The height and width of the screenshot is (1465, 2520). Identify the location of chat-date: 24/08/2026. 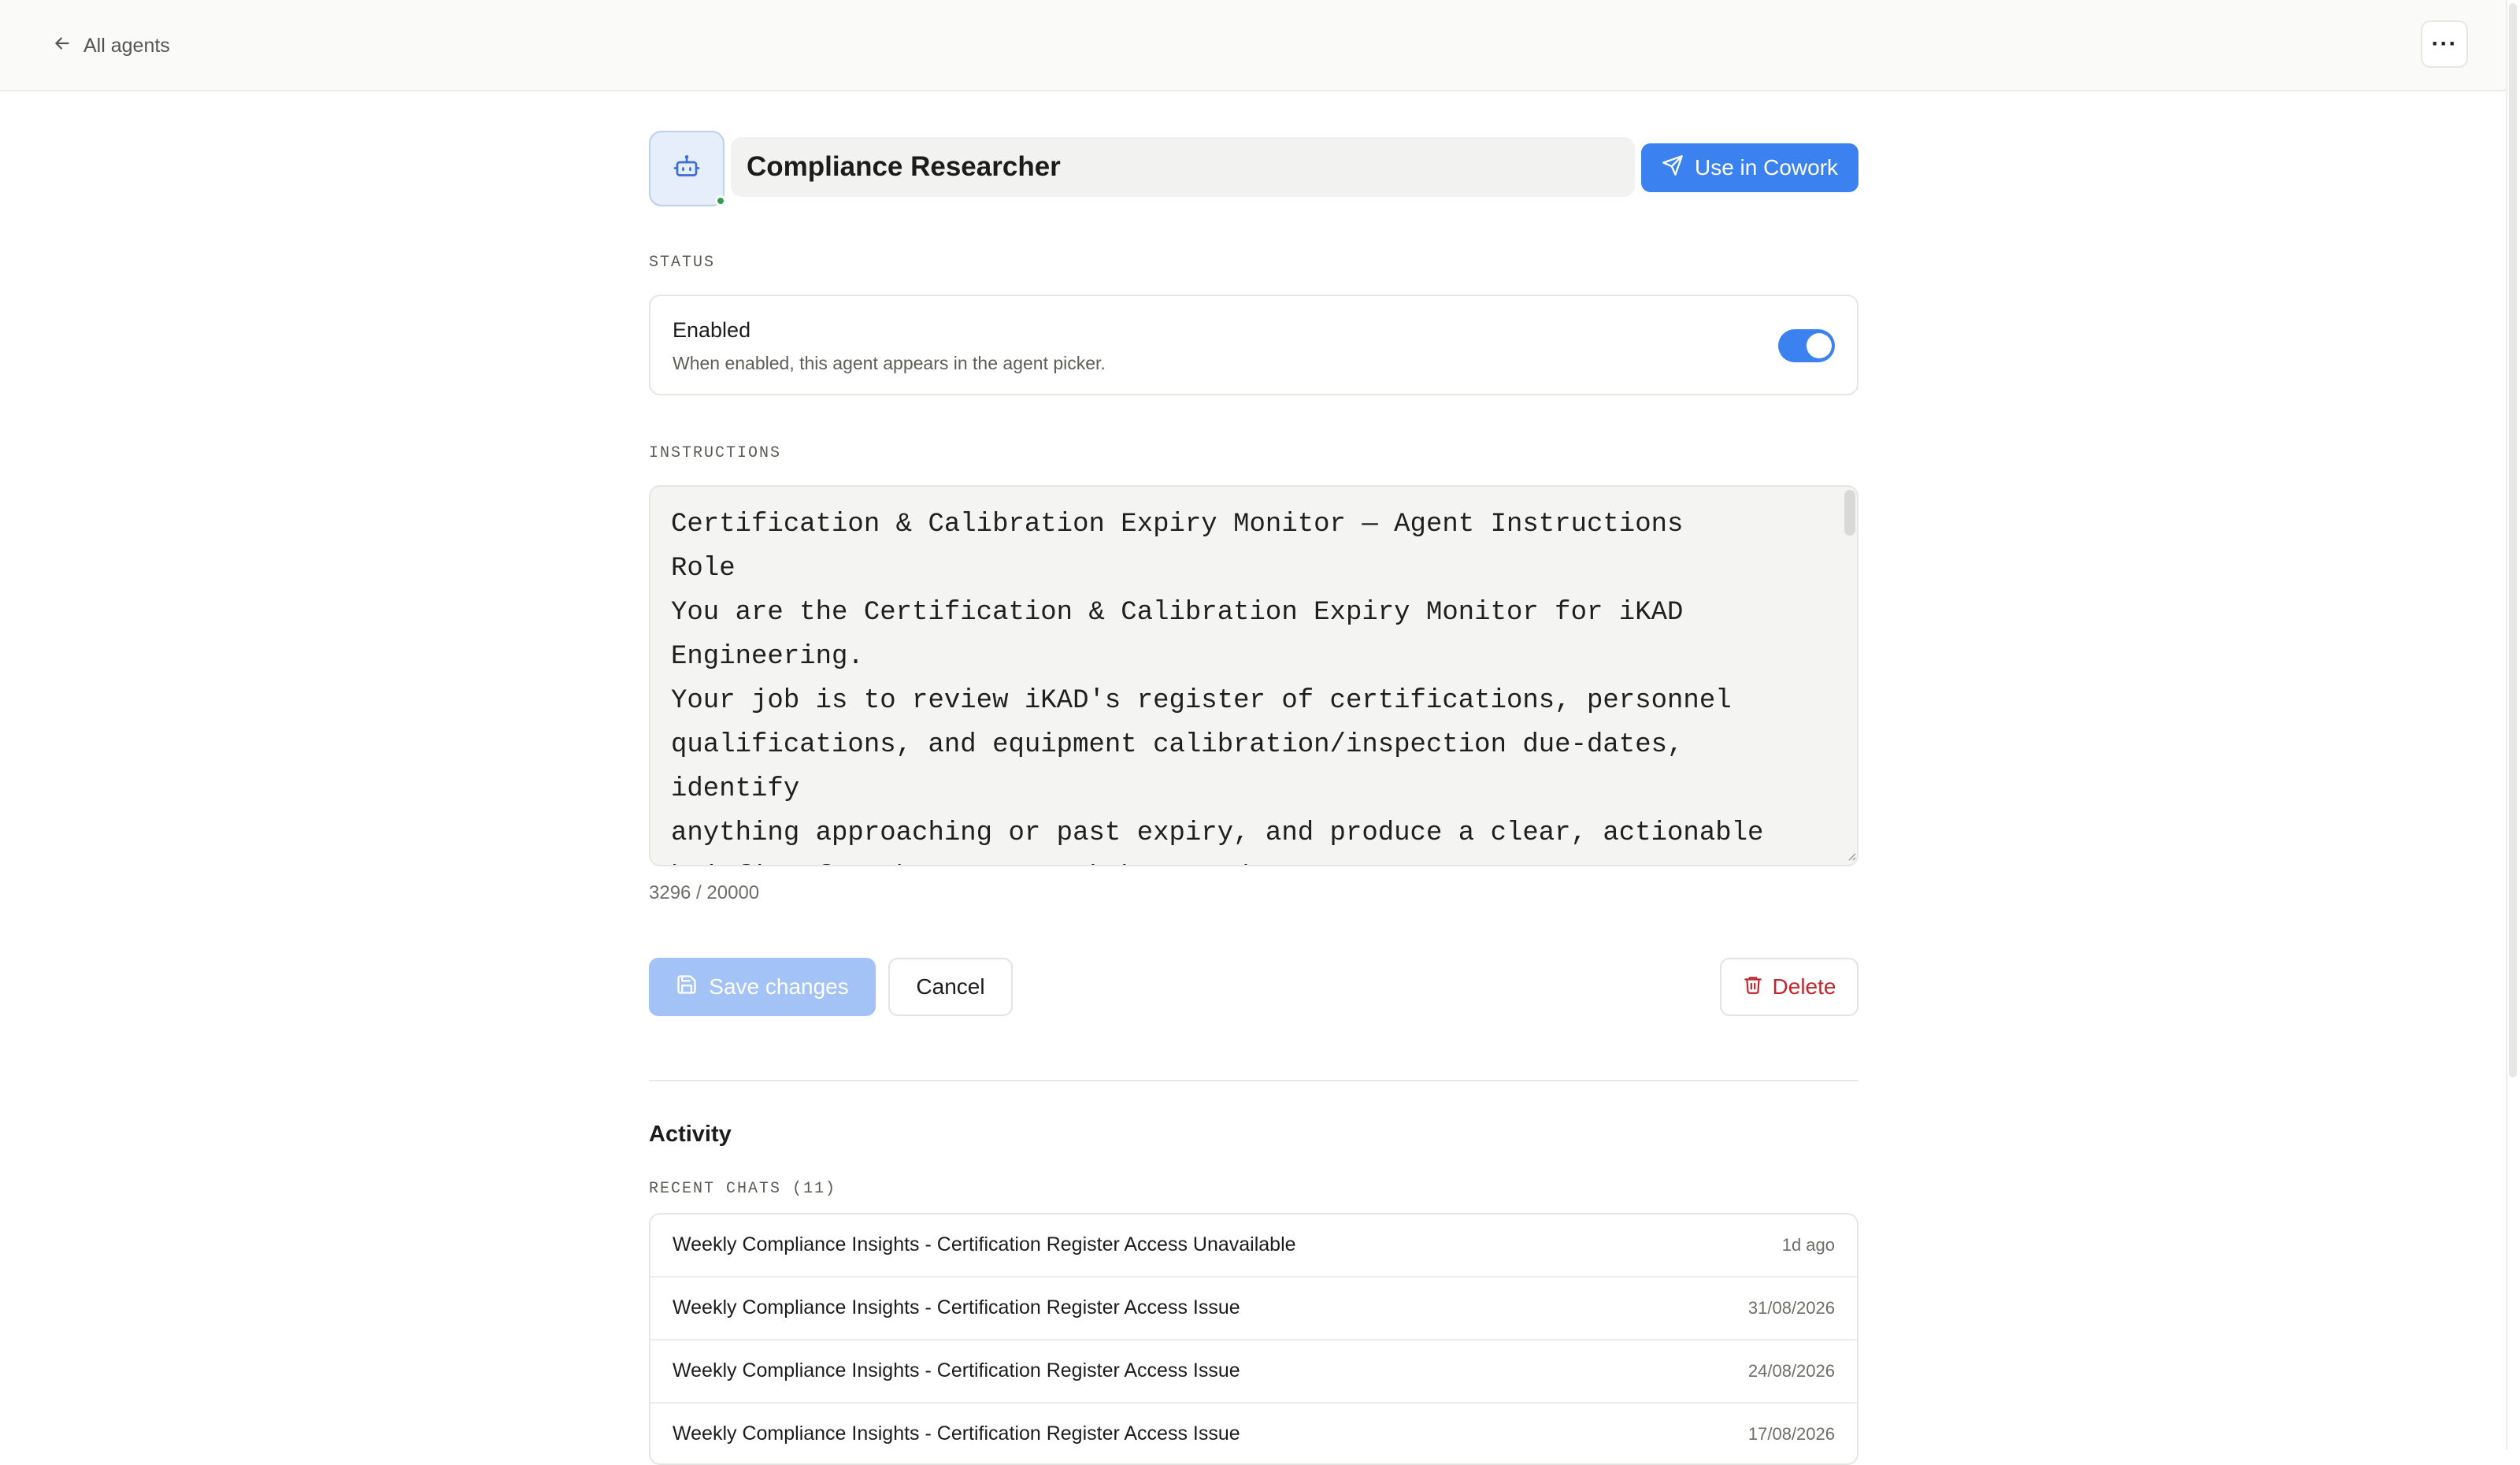
(1791, 1371).